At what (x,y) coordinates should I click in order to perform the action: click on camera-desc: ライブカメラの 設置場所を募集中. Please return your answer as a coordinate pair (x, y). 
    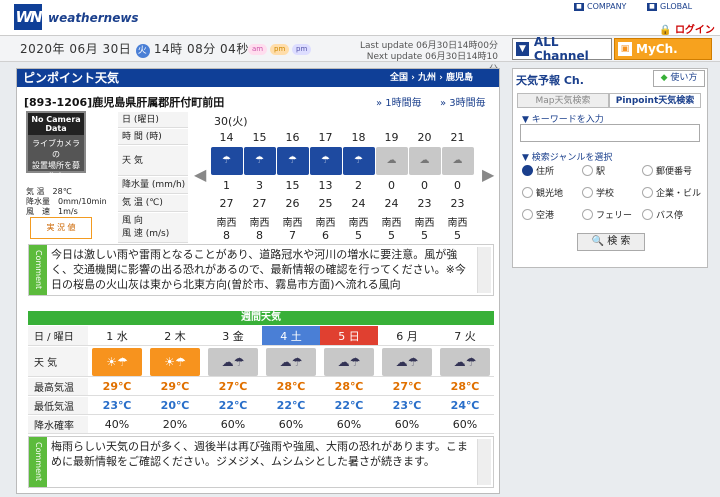
    Looking at the image, I should click on (56, 160).